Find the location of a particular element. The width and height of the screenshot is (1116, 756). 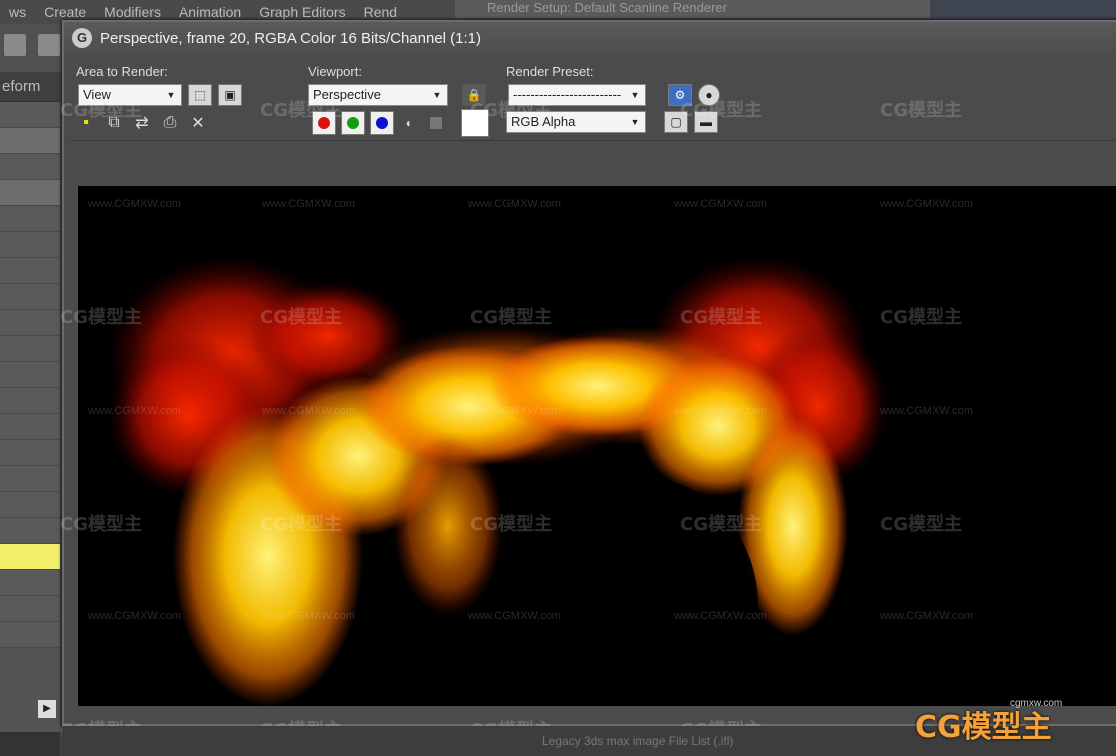

menu-item-views: ws is located at coordinates (17, 12).